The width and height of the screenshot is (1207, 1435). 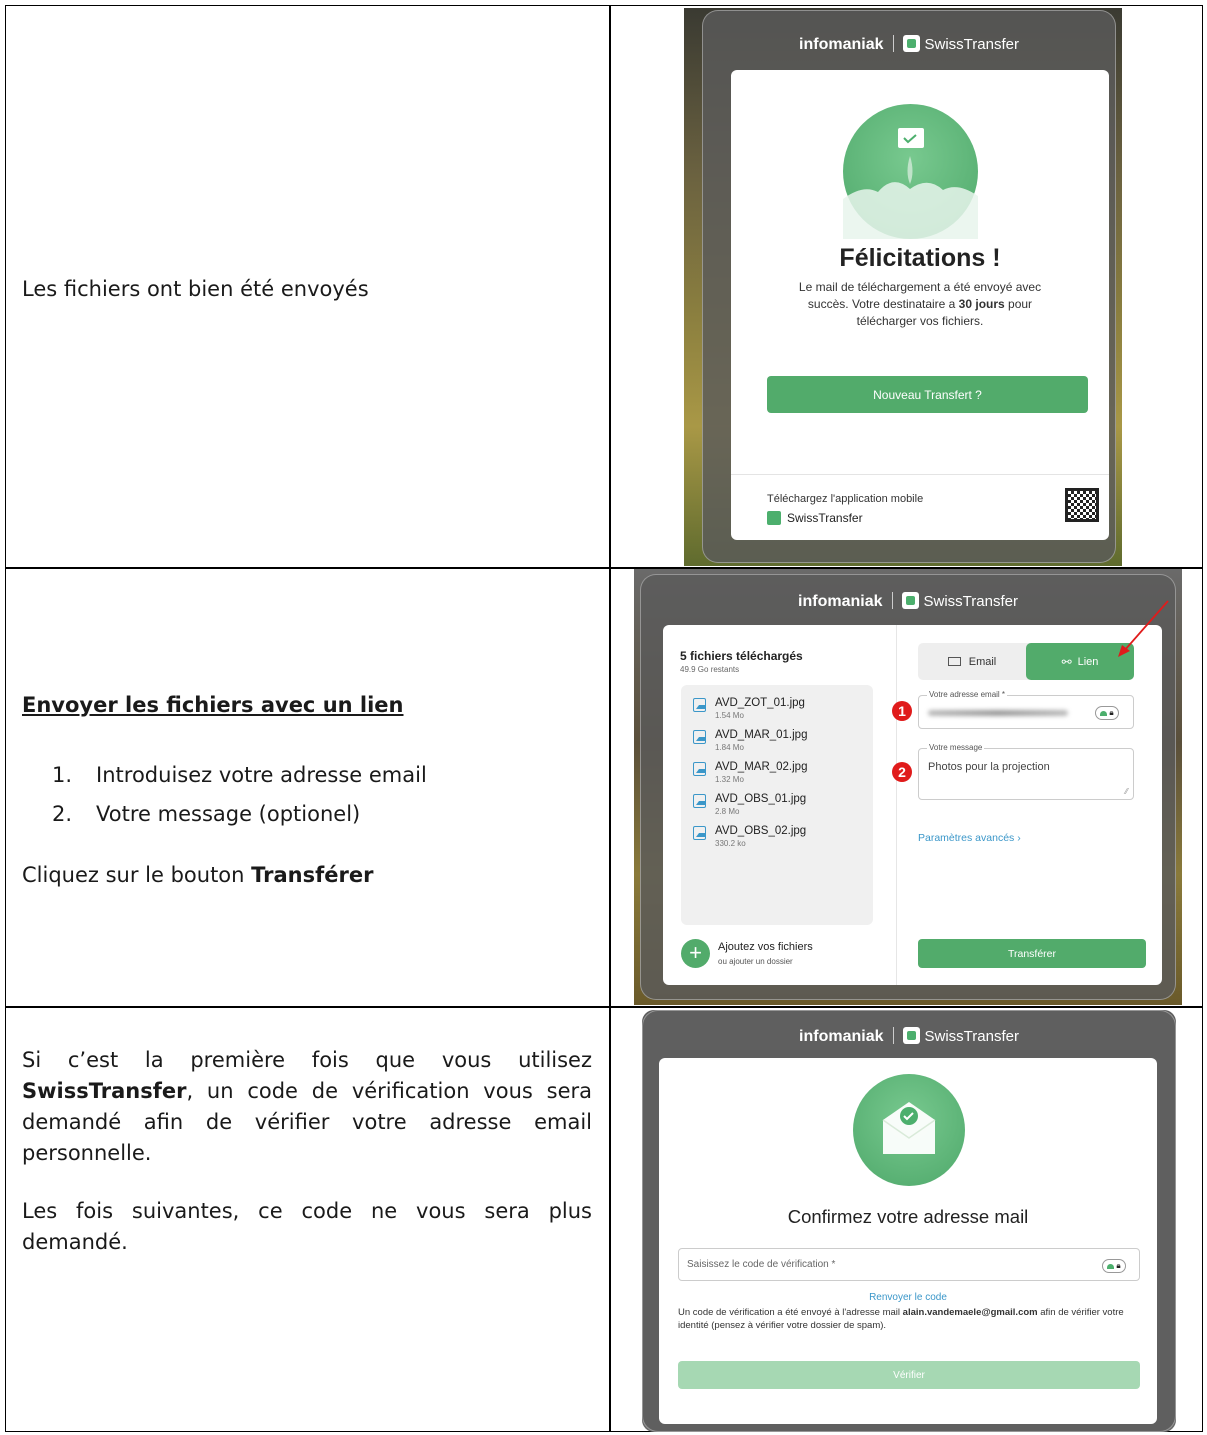 I want to click on verify-button: Vérifier, so click(x=909, y=1375).